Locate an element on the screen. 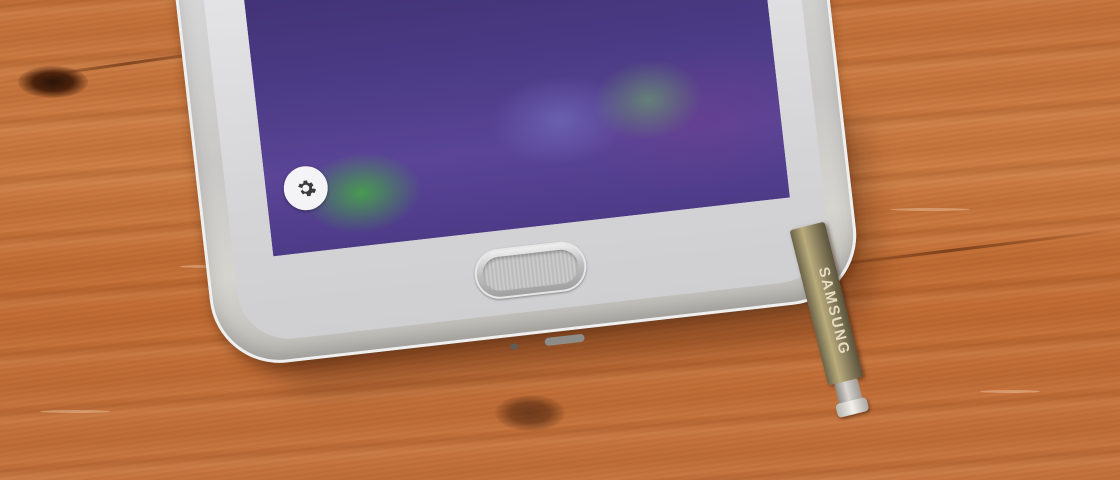 The image size is (1120, 480). home-button is located at coordinates (530, 270).